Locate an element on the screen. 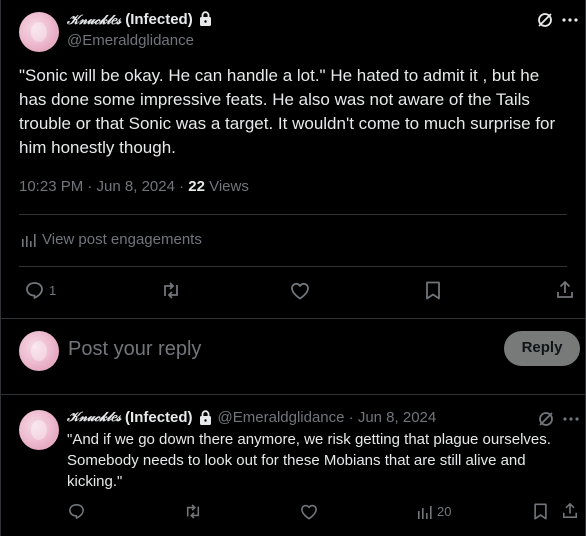  author-name-suffix: (Infected) is located at coordinates (159, 19).